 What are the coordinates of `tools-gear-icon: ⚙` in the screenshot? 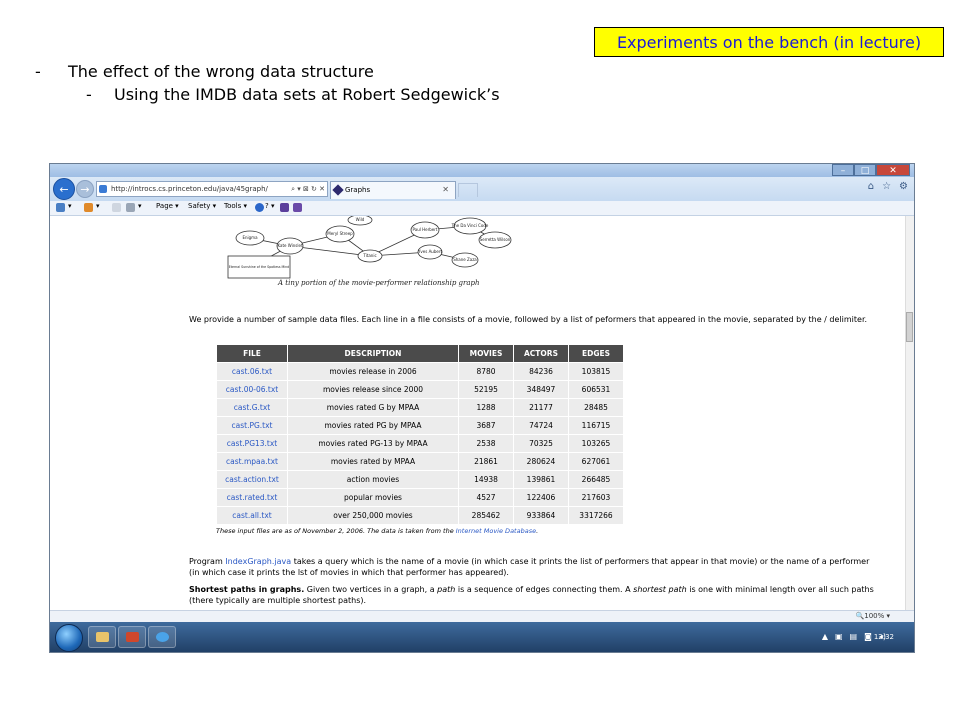 It's located at (903, 186).